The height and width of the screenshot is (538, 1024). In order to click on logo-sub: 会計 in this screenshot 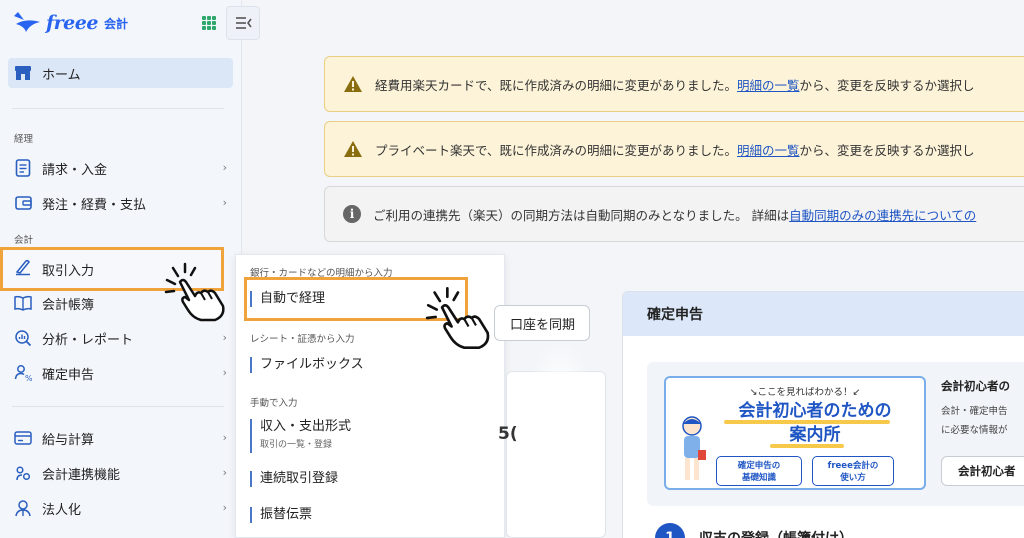, I will do `click(115, 23)`.